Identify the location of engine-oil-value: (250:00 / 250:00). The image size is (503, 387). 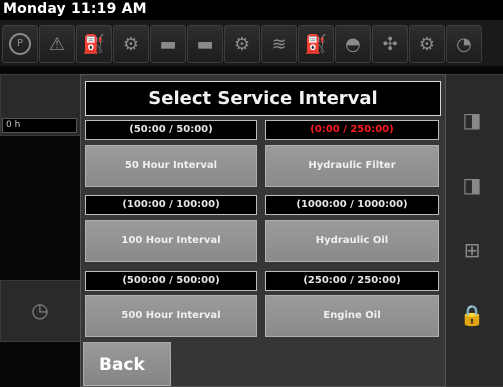
(352, 281).